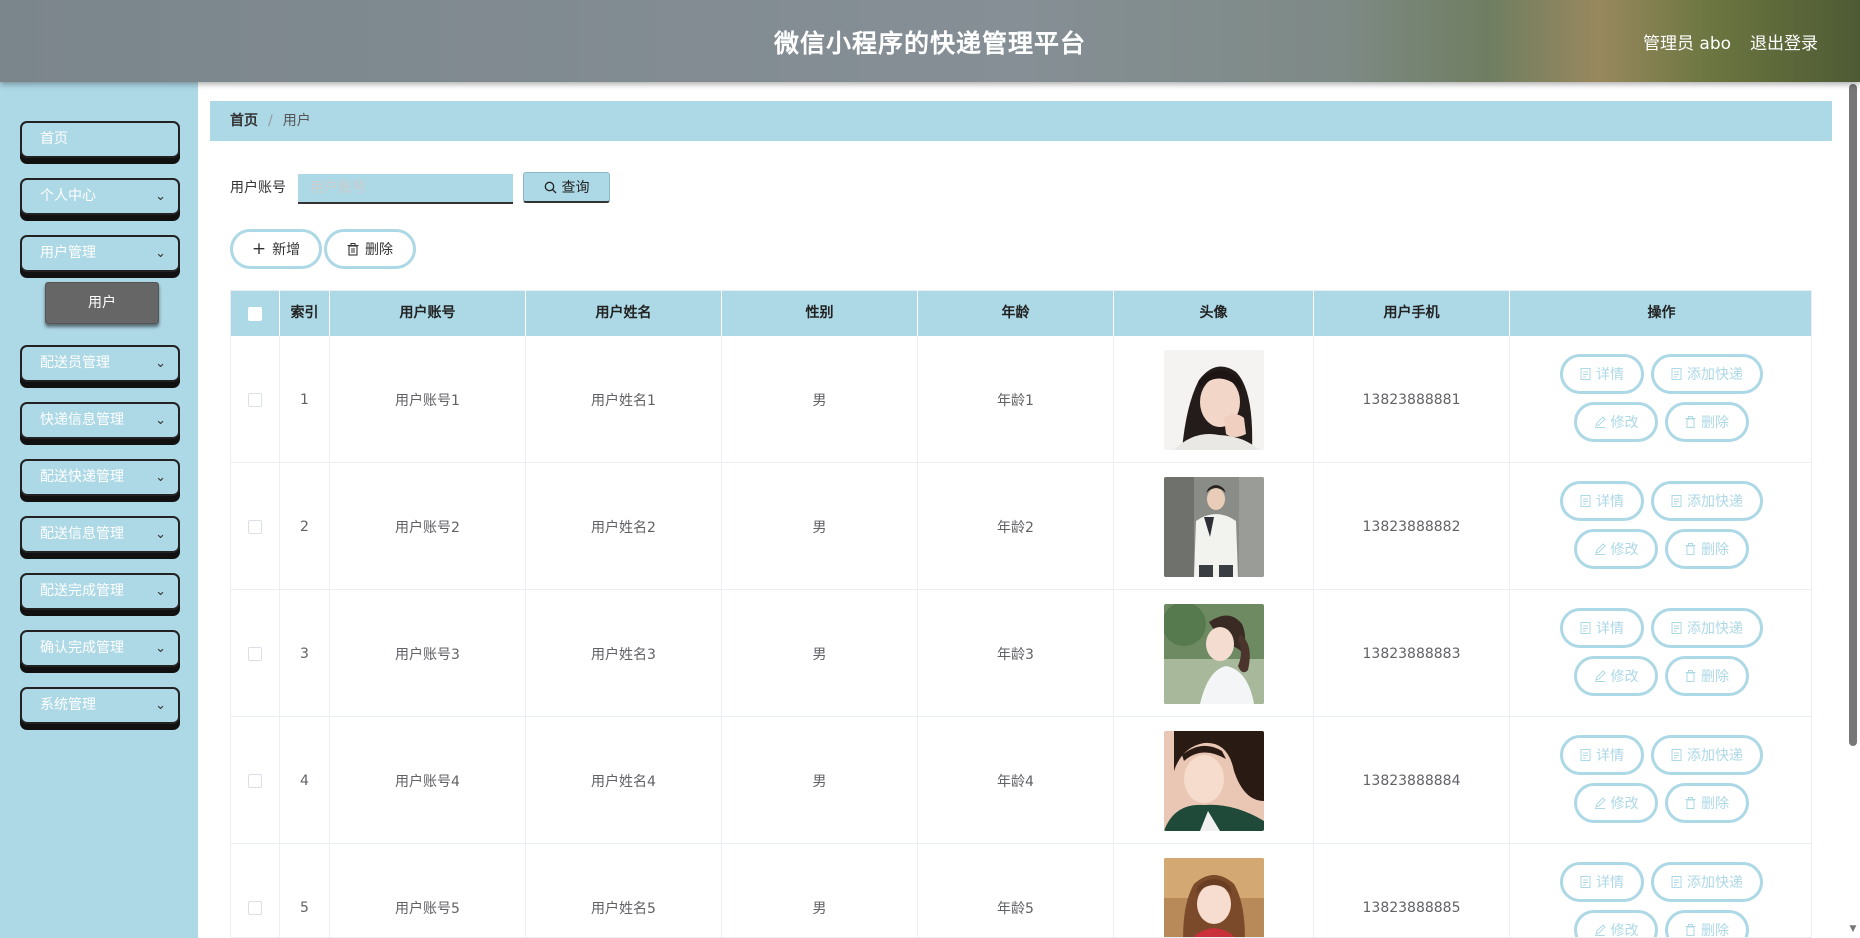  Describe the element at coordinates (100, 648) in the screenshot. I see `sidebar-item-confirm-complete: 确认完成管理 ⌄` at that location.